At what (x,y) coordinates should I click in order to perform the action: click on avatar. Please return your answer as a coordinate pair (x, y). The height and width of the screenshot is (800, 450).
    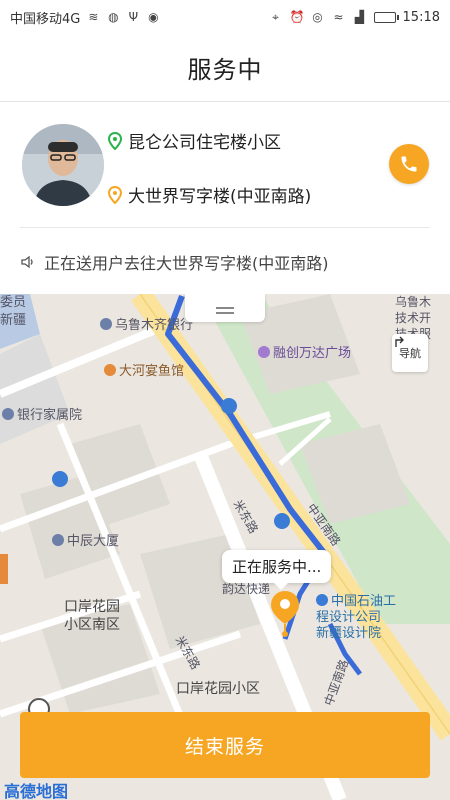
    Looking at the image, I should click on (63, 165).